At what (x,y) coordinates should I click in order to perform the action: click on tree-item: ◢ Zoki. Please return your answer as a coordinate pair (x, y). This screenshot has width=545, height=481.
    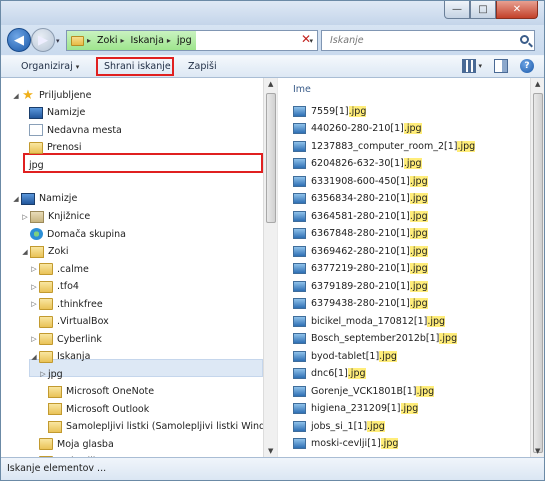
    Looking at the image, I should click on (44, 251).